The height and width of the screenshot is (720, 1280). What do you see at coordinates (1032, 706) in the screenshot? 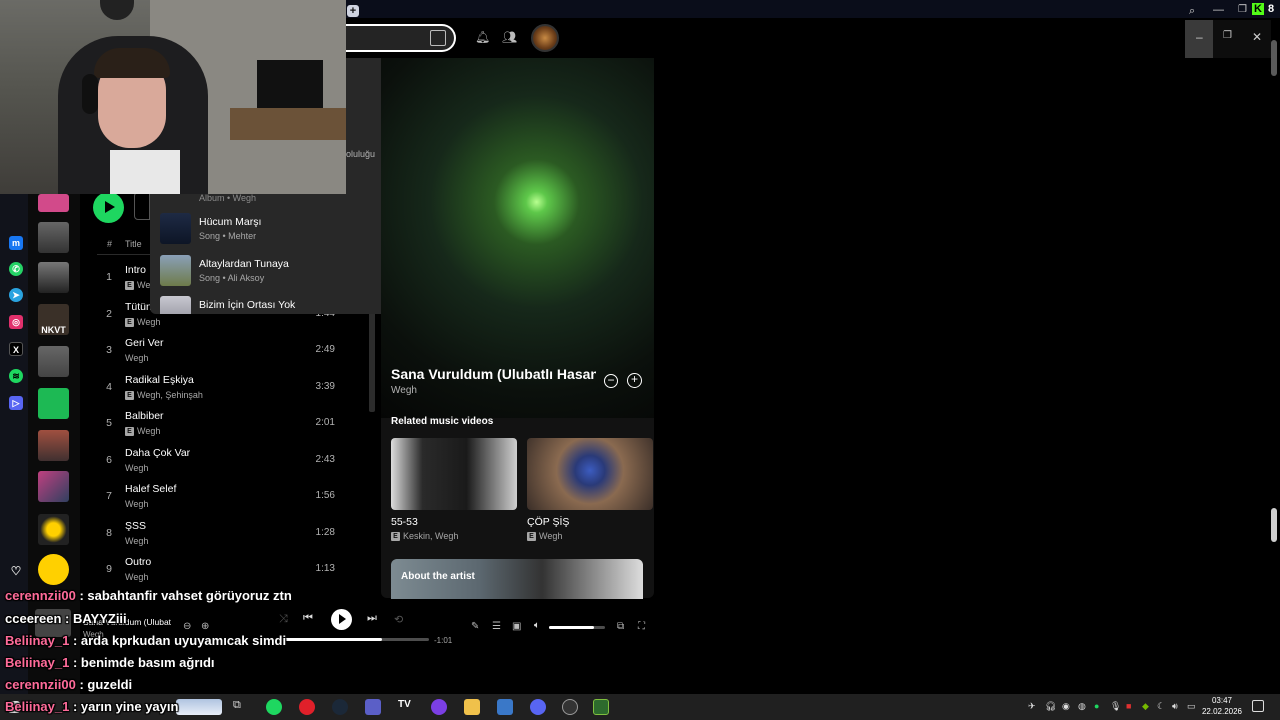
I see `tray-icon: ✈` at bounding box center [1032, 706].